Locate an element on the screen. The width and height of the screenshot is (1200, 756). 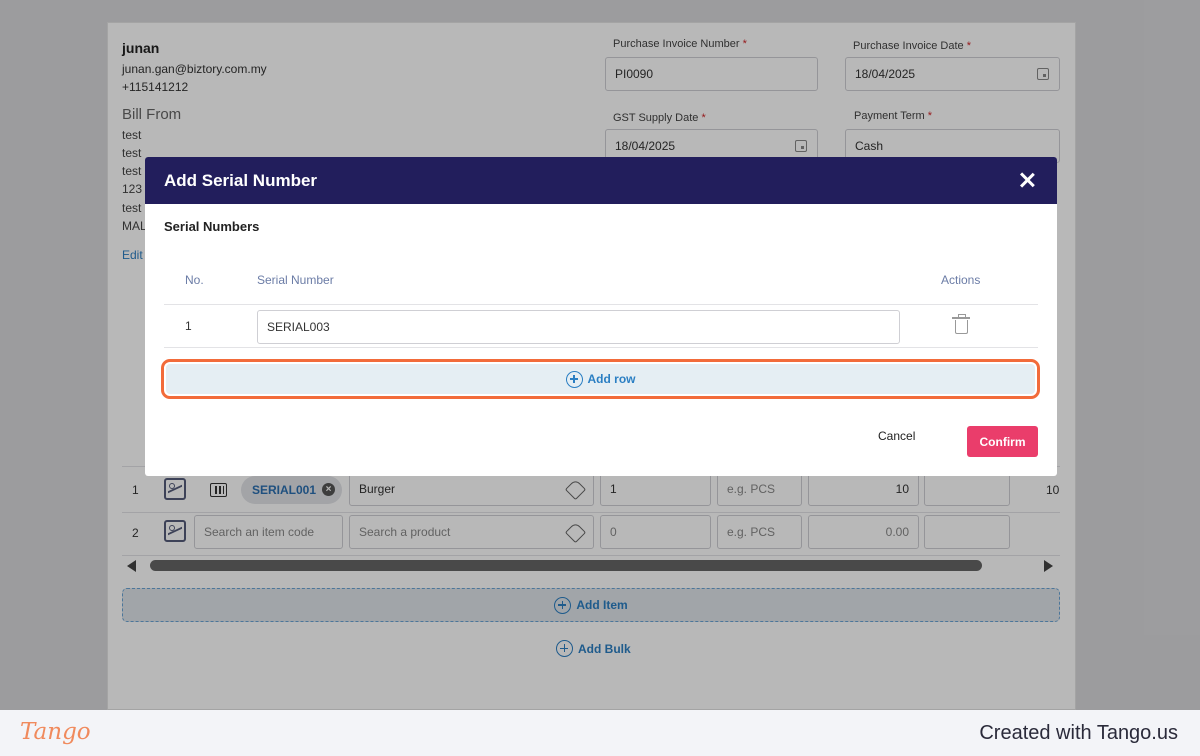
add-circle-icon is located at coordinates (574, 379).